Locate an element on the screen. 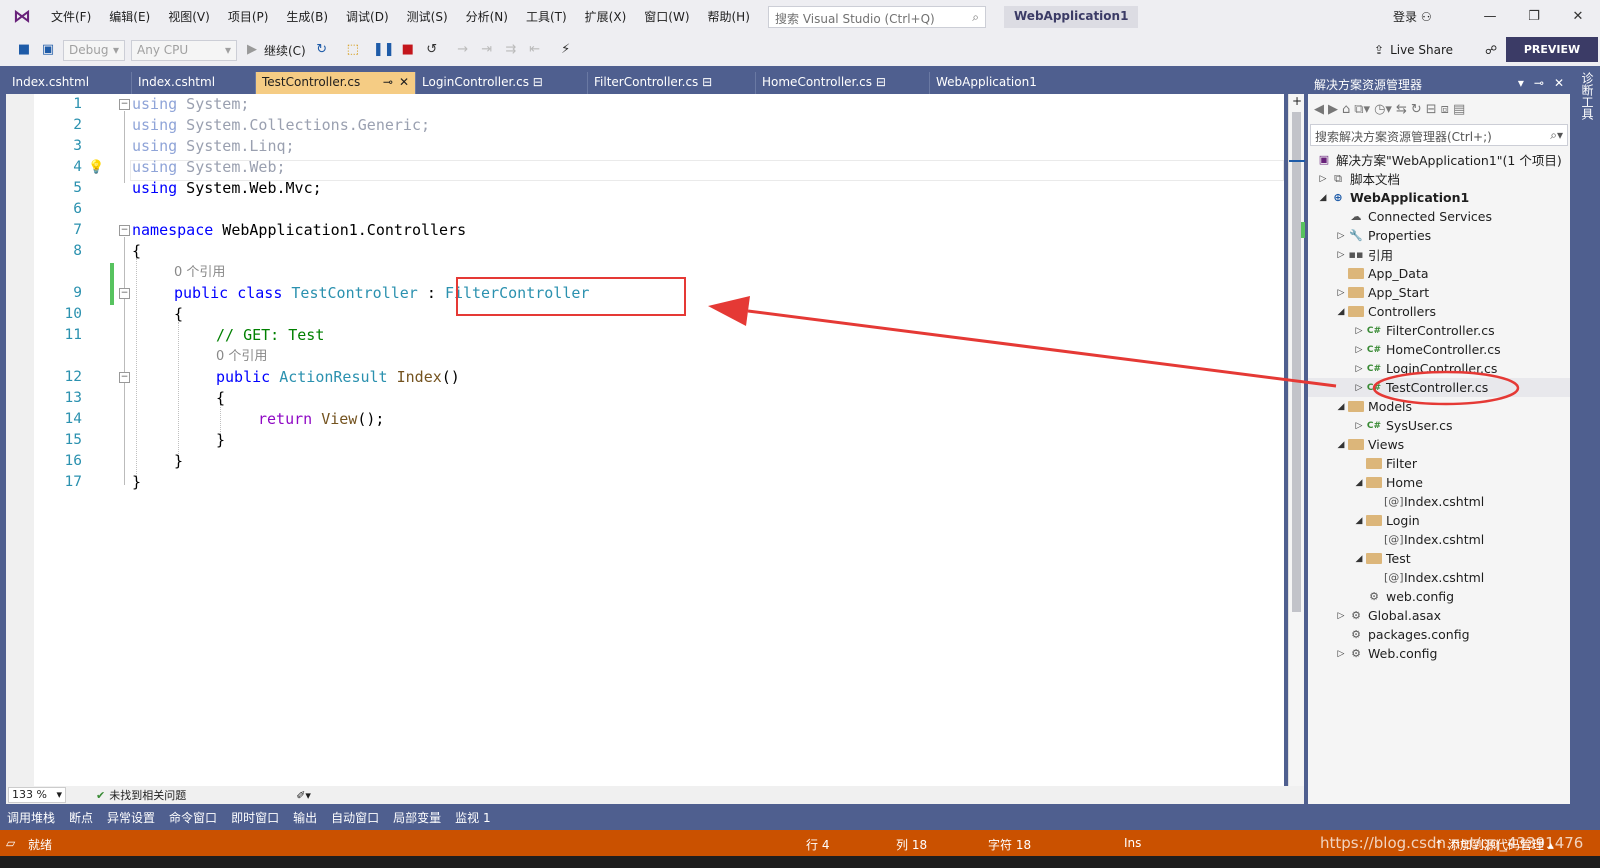  pin-icon: ⊸ is located at coordinates (388, 83).